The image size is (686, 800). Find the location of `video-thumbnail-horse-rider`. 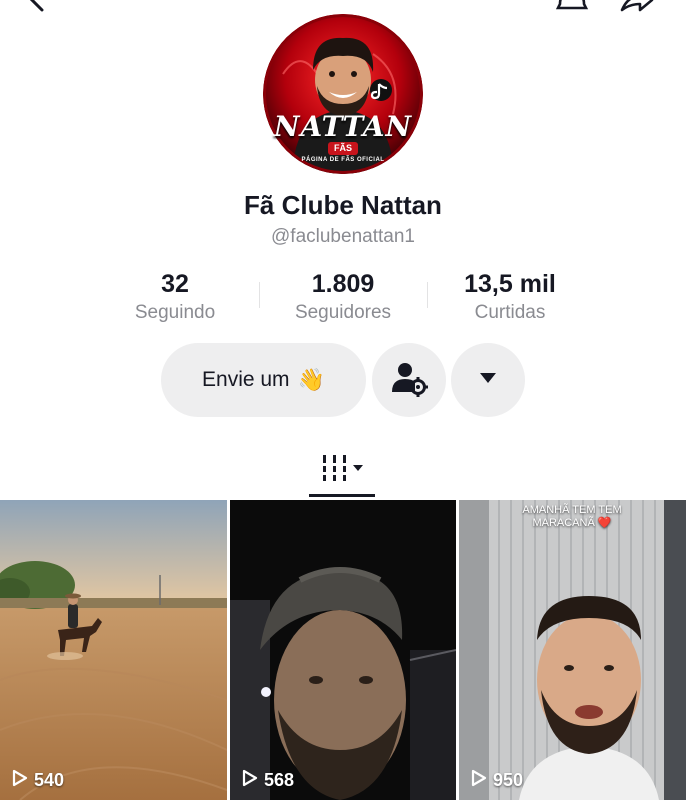

video-thumbnail-horse-rider is located at coordinates (113, 650).